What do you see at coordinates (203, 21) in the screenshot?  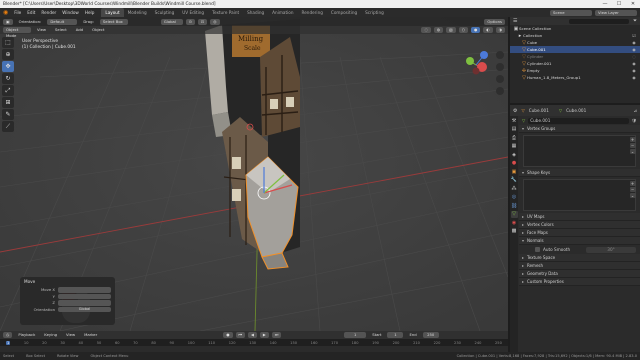 I see `snap-icon: ⊡` at bounding box center [203, 21].